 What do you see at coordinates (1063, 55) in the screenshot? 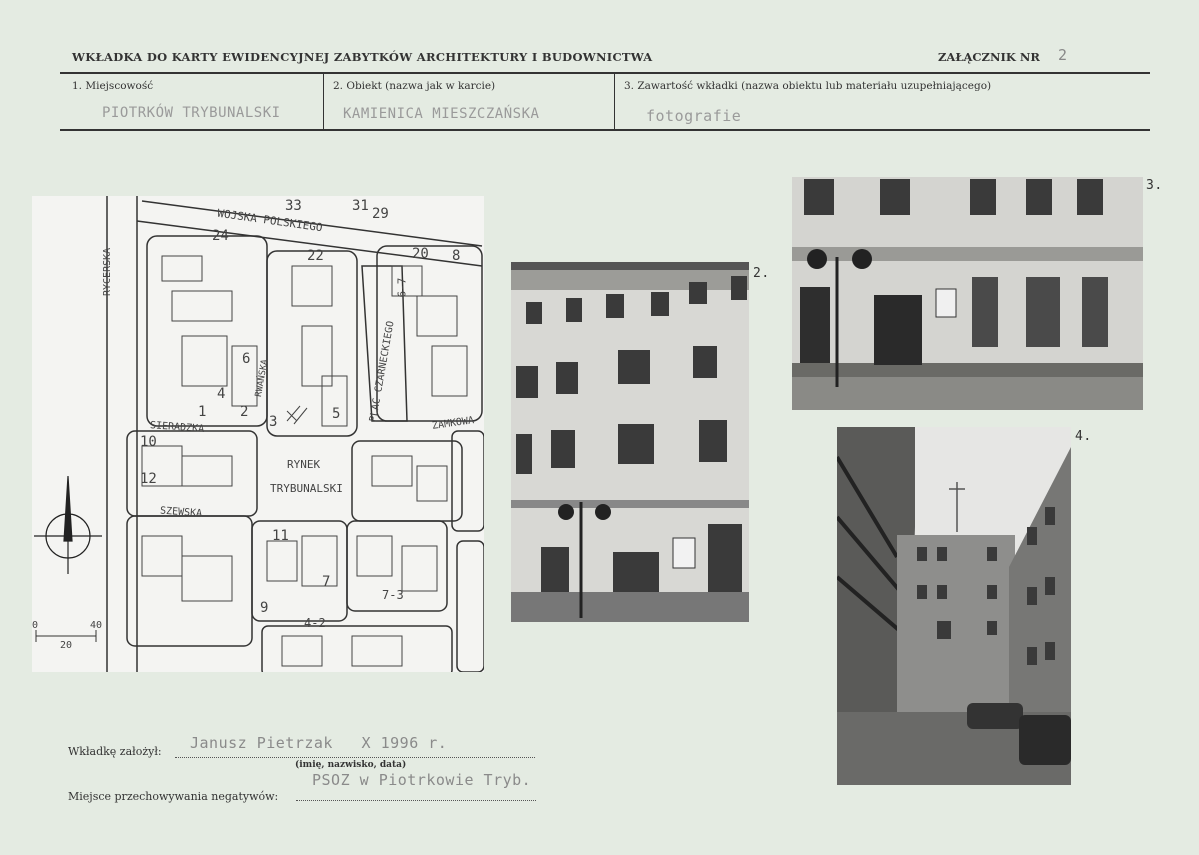
I see `attachment-number: 2` at bounding box center [1063, 55].